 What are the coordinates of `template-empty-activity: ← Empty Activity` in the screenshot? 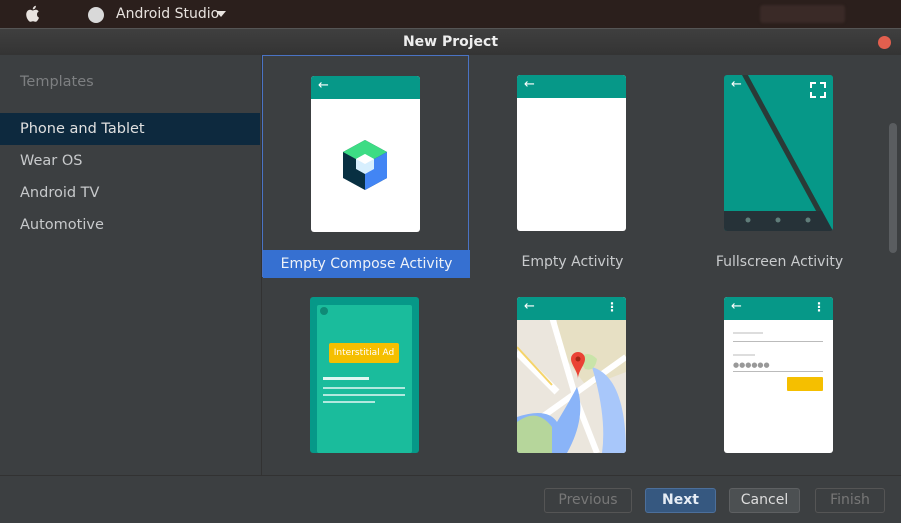 It's located at (572, 166).